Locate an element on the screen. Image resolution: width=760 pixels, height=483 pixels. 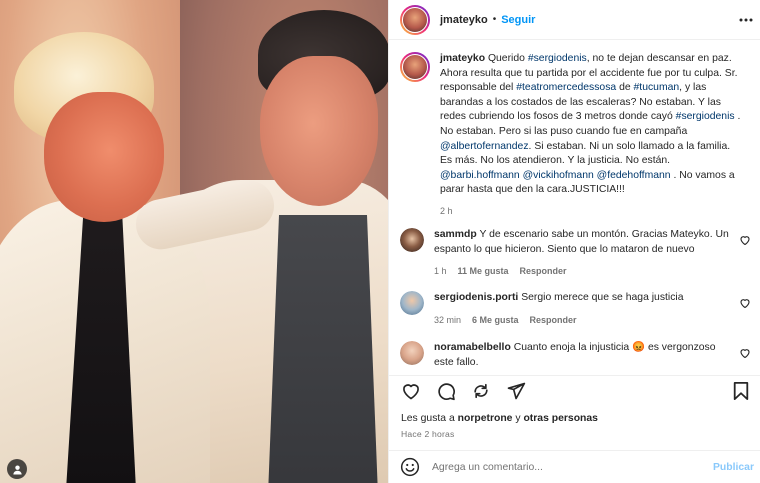
caption-link: @fedehoffmann is located at coordinates (634, 175).